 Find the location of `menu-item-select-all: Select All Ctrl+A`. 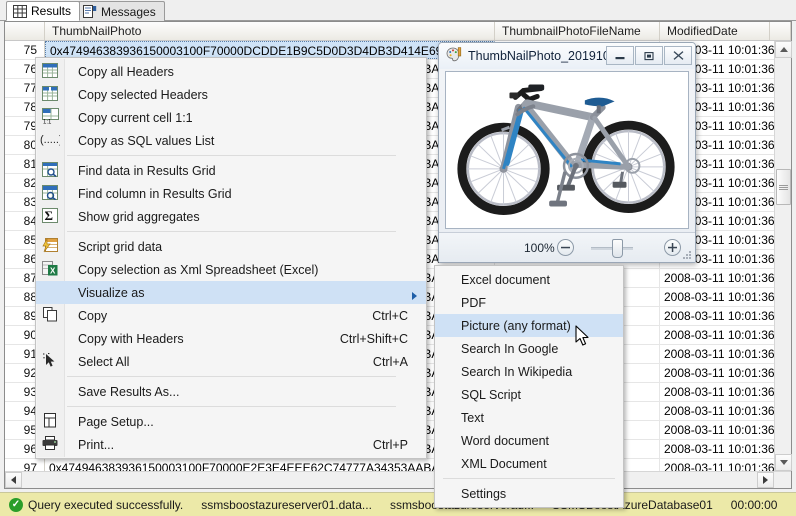

menu-item-select-all: Select All Ctrl+A is located at coordinates (231, 361).